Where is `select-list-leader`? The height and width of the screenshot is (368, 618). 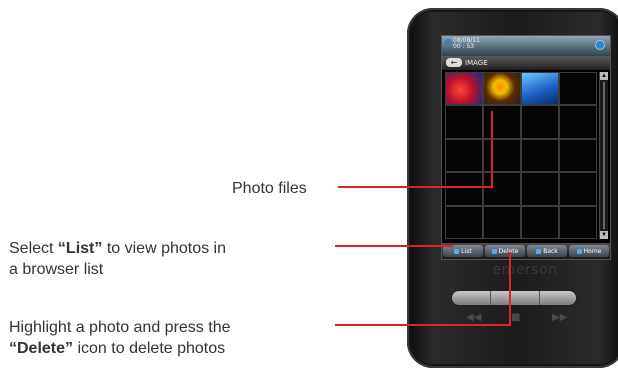
select-list-leader is located at coordinates (394, 246).